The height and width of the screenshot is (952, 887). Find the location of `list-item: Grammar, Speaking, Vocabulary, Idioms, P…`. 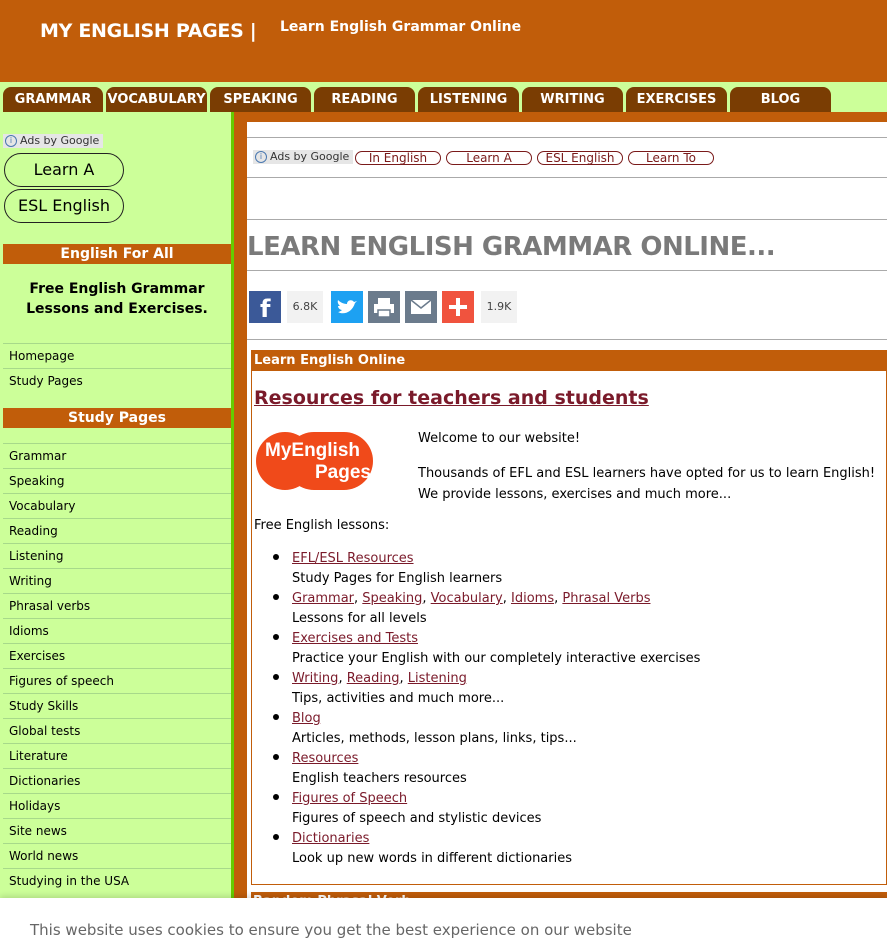

list-item: Grammar, Speaking, Vocabulary, Idioms, P… is located at coordinates (572, 609).